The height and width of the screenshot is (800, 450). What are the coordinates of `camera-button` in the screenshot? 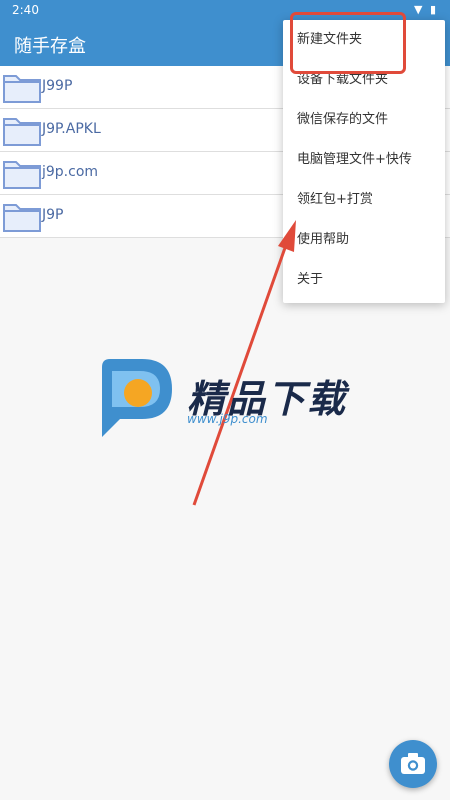 It's located at (413, 764).